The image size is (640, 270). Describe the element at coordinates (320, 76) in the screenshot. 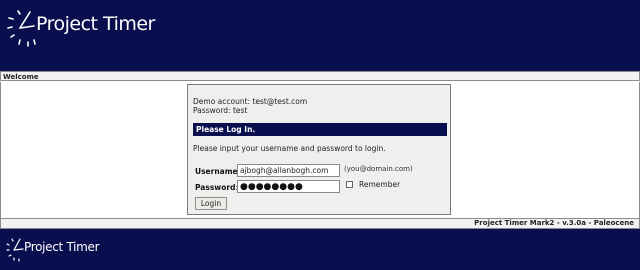

I see `welcome-bar: Welcome` at that location.